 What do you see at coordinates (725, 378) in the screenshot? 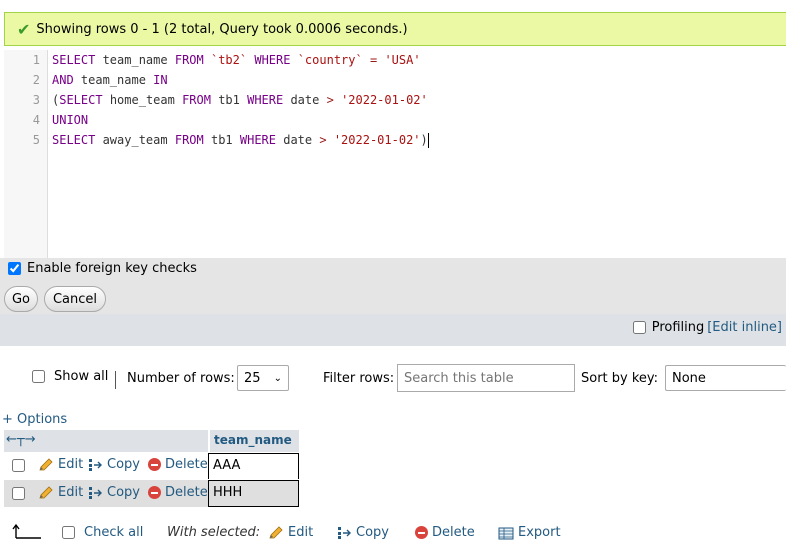
I see `sort-select: None` at bounding box center [725, 378].